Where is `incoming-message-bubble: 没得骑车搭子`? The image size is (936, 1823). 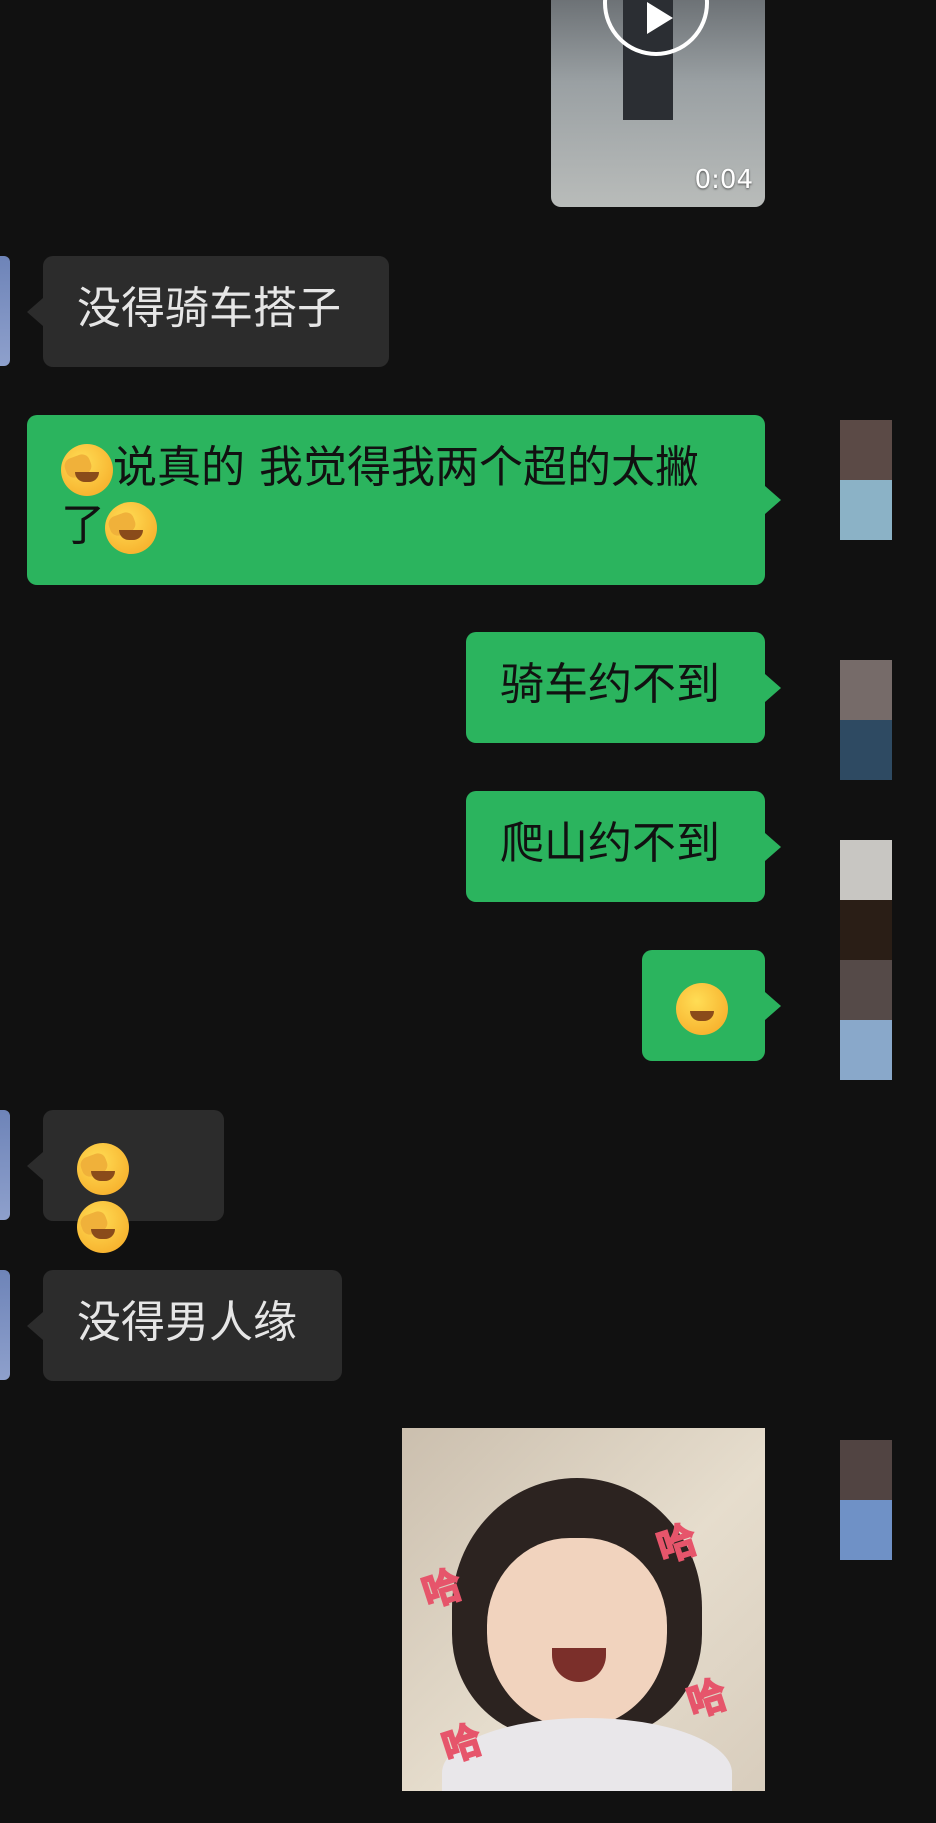 incoming-message-bubble: 没得骑车搭子 is located at coordinates (216, 311).